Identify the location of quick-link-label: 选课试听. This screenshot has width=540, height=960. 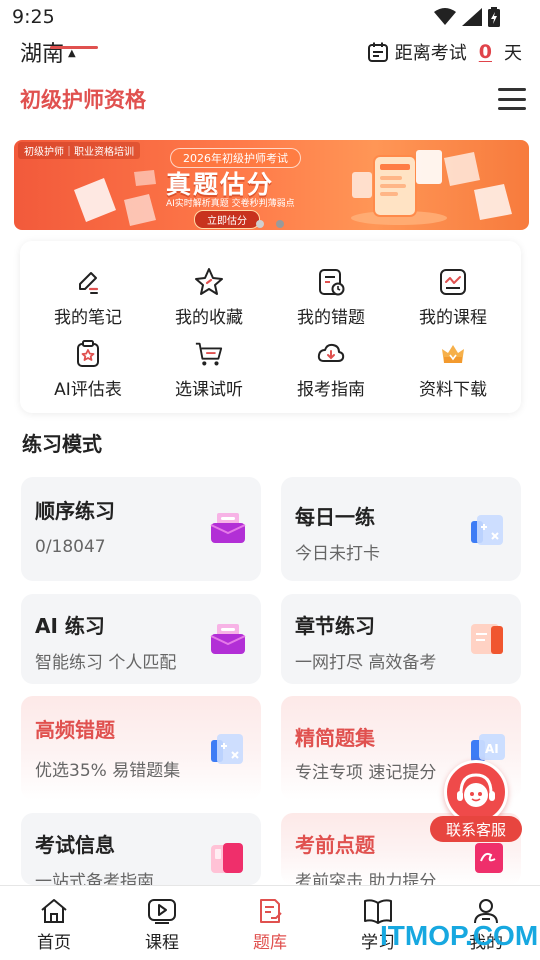
(209, 390).